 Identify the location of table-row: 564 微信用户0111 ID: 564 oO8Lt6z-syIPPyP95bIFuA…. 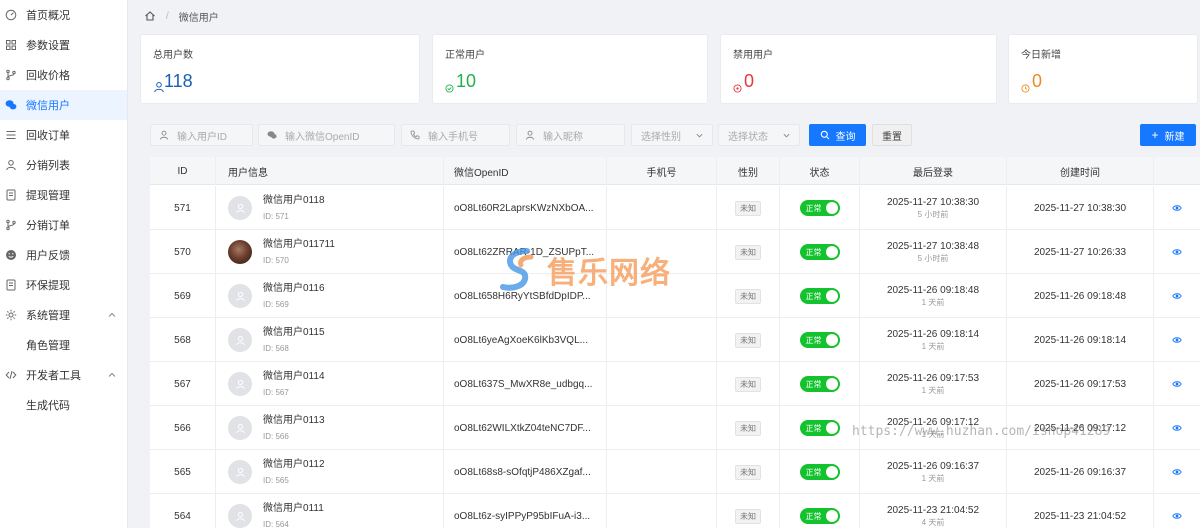
(675, 511).